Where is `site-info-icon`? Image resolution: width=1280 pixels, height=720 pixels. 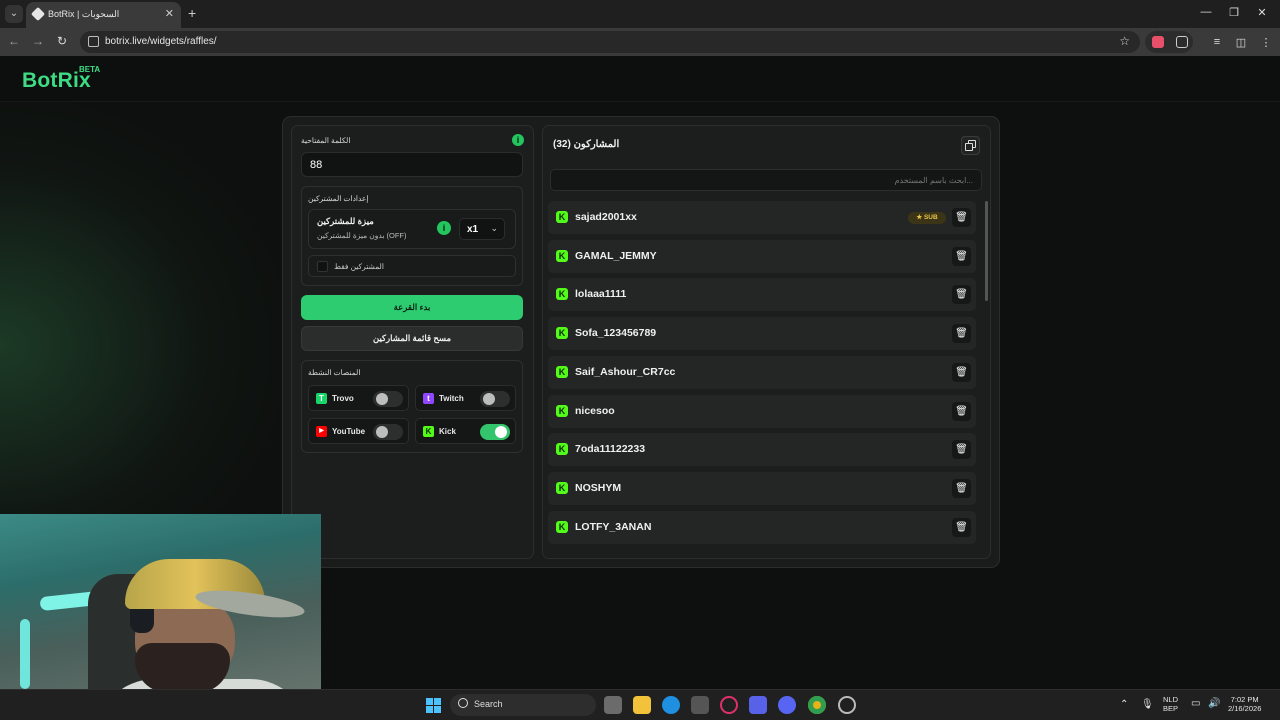
site-info-icon is located at coordinates (93, 41).